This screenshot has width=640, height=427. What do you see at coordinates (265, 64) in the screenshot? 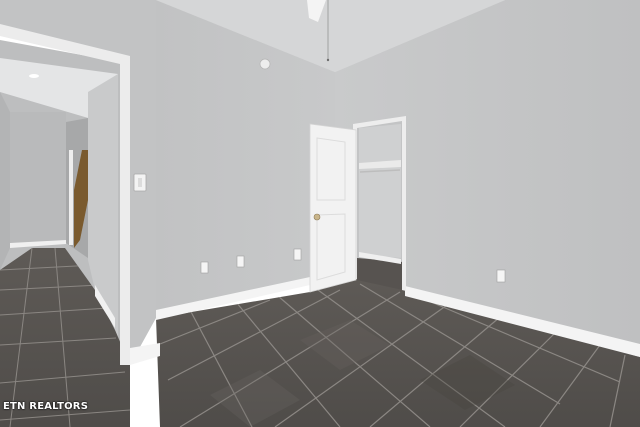
I see `smoke-detector-icon` at bounding box center [265, 64].